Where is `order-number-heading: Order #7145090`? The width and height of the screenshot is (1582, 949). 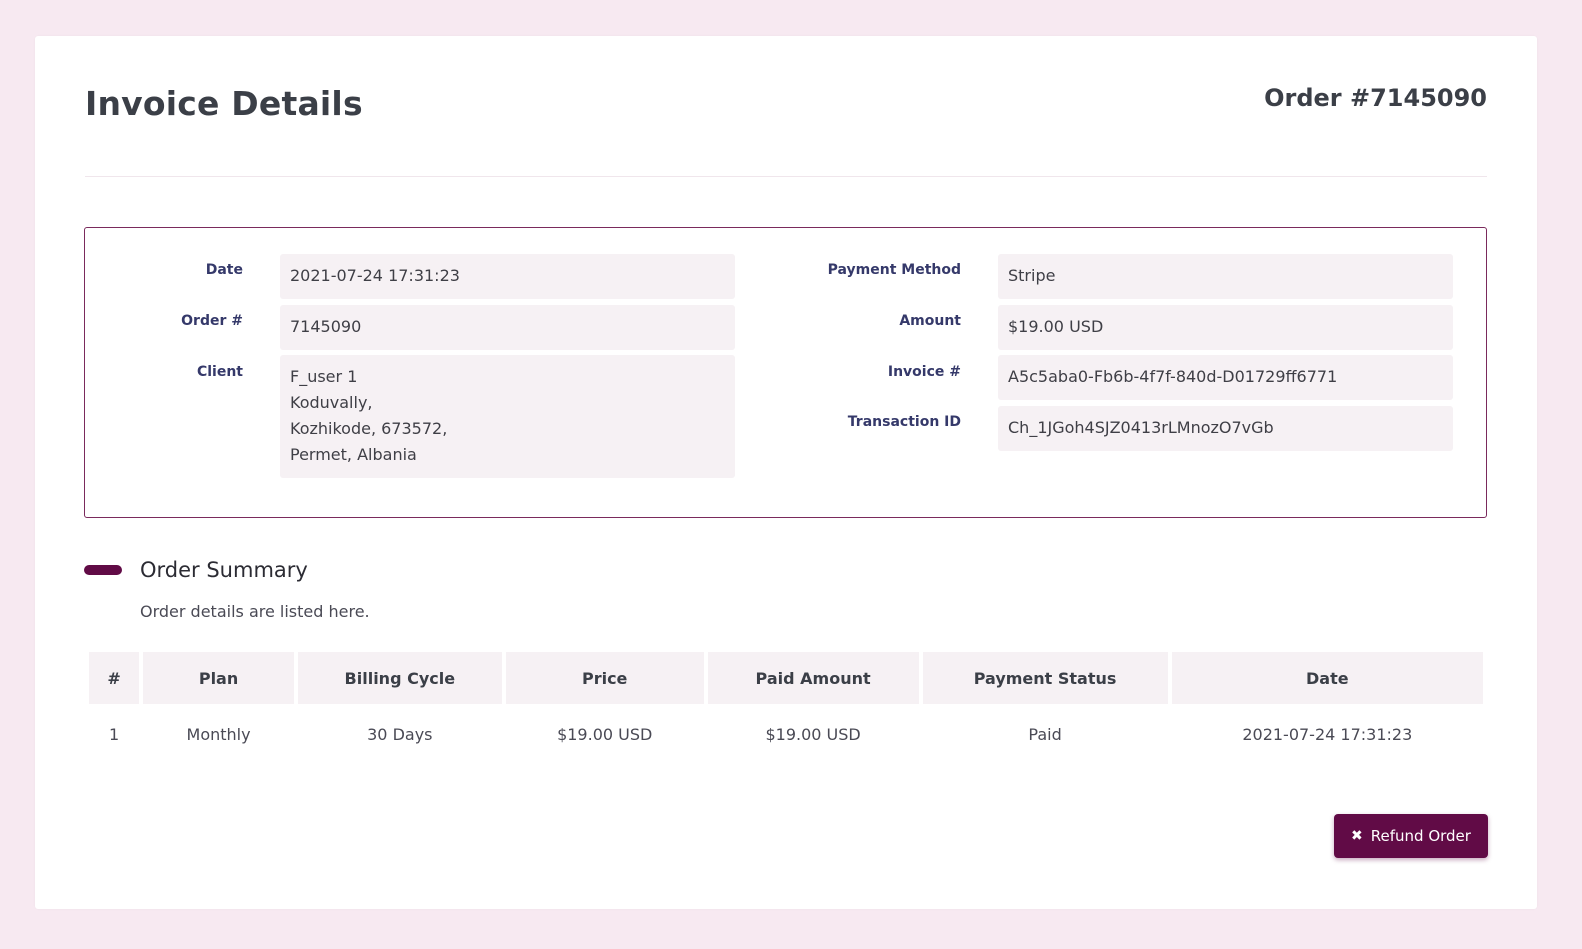
order-number-heading: Order #7145090 is located at coordinates (1375, 98).